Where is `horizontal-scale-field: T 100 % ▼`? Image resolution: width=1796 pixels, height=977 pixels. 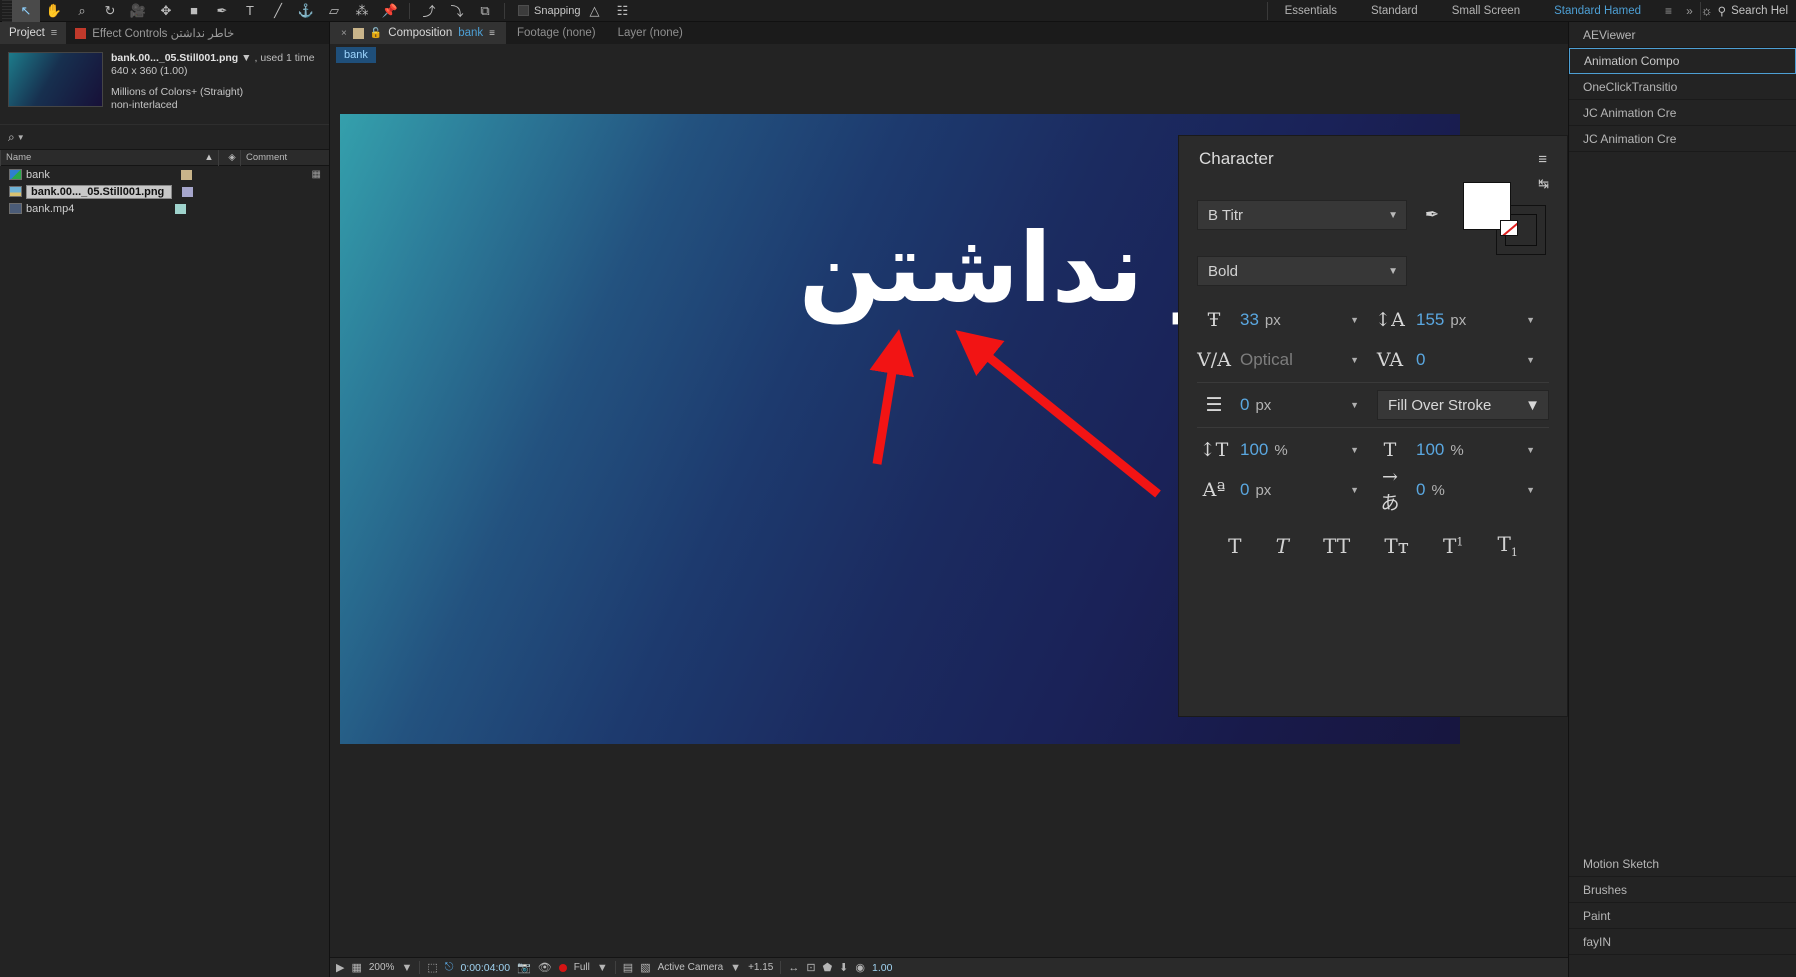
horizontal-scale-field: T 100 % ▼ is located at coordinates (1461, 450).